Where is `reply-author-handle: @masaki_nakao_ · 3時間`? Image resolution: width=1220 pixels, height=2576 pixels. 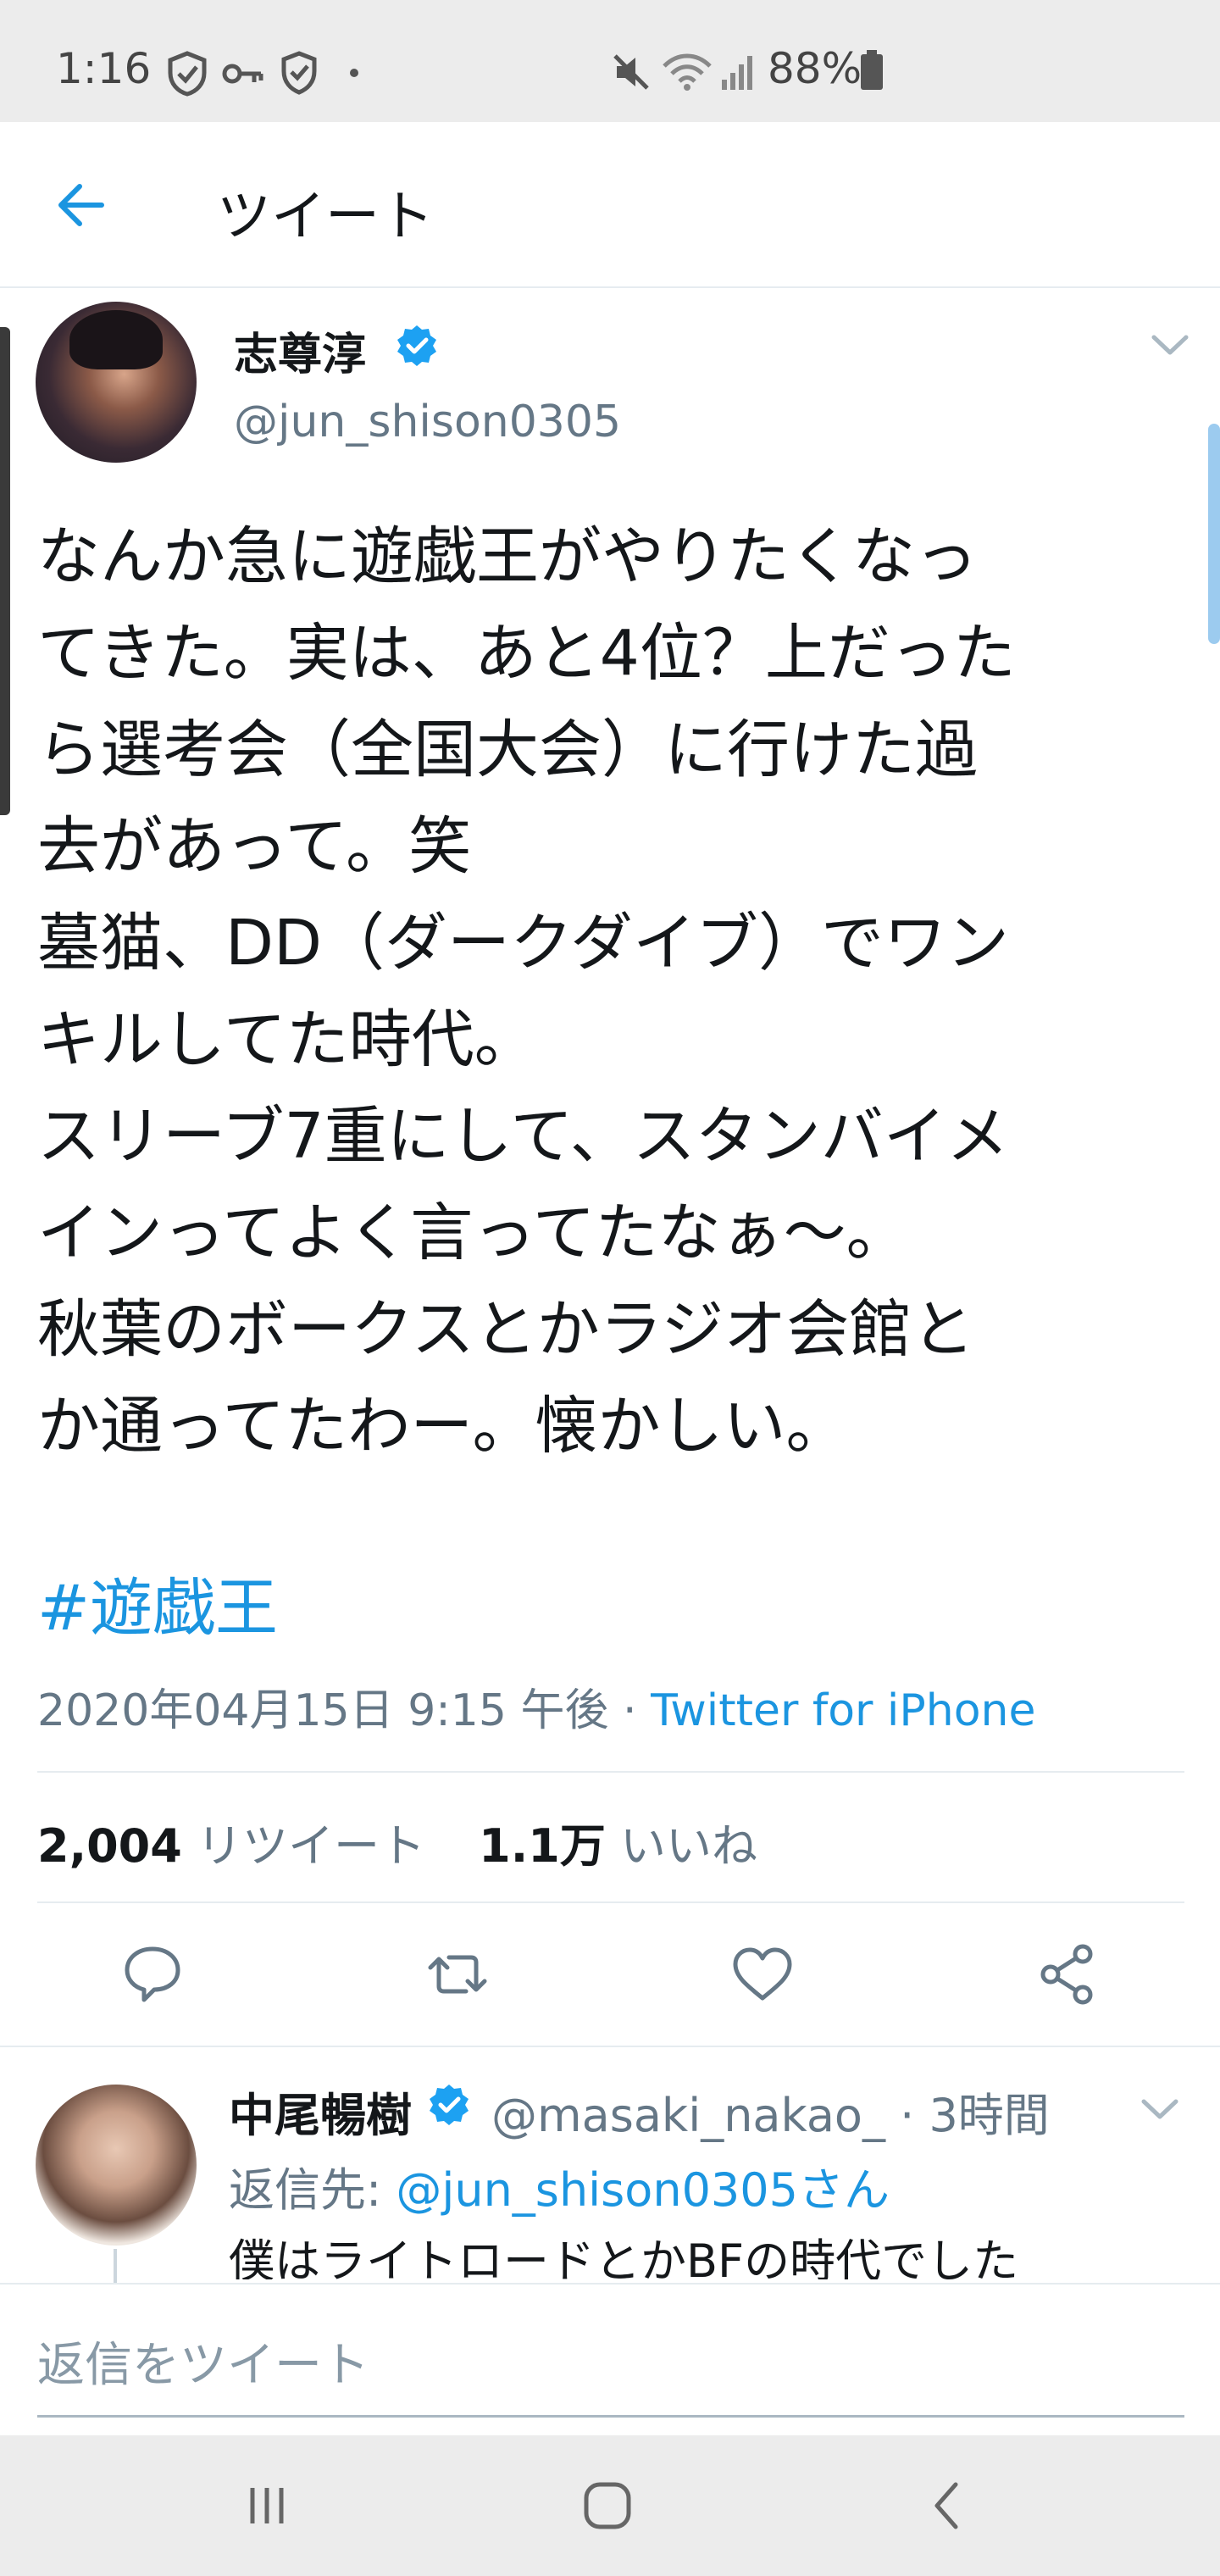 reply-author-handle: @masaki_nakao_ · 3時間 is located at coordinates (770, 2111).